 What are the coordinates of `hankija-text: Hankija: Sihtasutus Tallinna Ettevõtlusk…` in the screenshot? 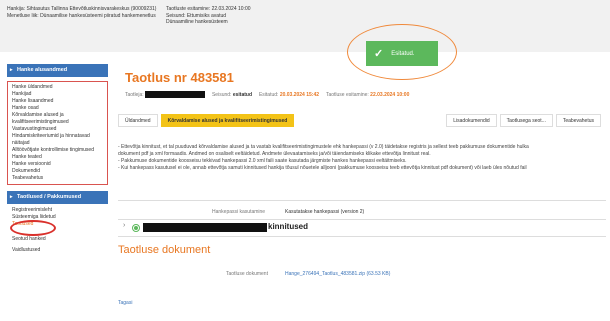 It's located at (82, 9).